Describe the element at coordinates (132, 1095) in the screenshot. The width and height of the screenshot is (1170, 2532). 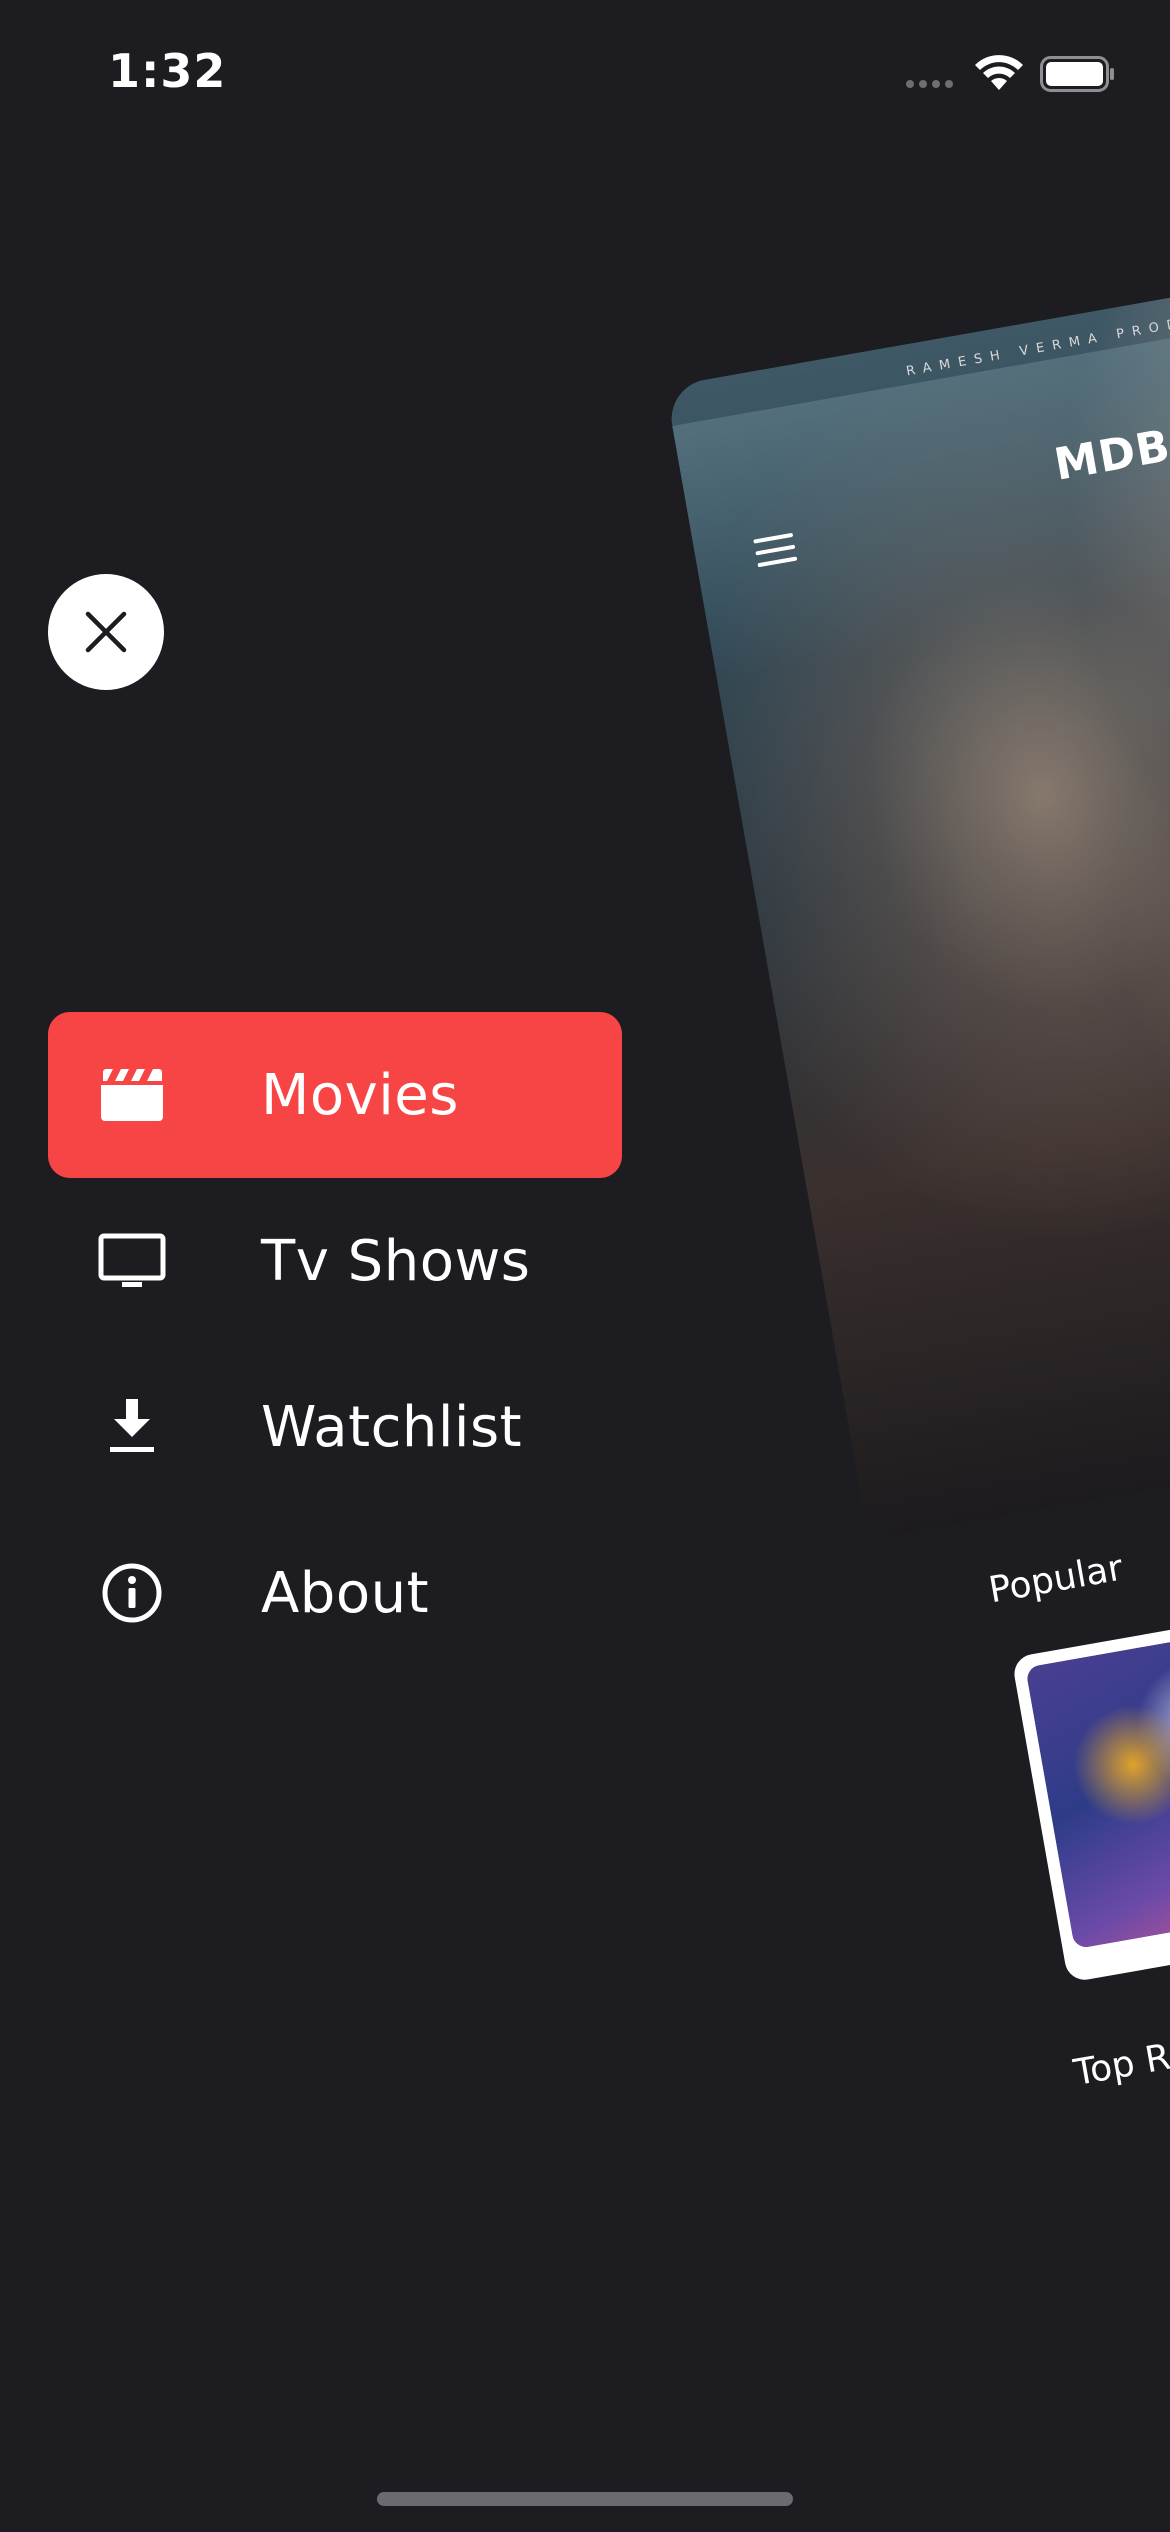
I see `clapperboard-icon` at that location.